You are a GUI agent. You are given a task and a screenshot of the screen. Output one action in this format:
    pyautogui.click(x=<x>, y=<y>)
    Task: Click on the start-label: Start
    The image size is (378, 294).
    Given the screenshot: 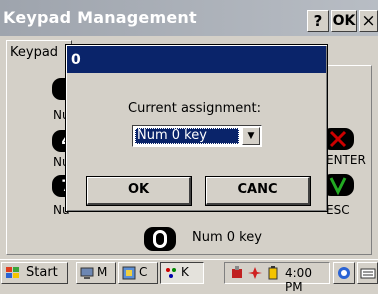 What is the action you would take?
    pyautogui.click(x=42, y=272)
    